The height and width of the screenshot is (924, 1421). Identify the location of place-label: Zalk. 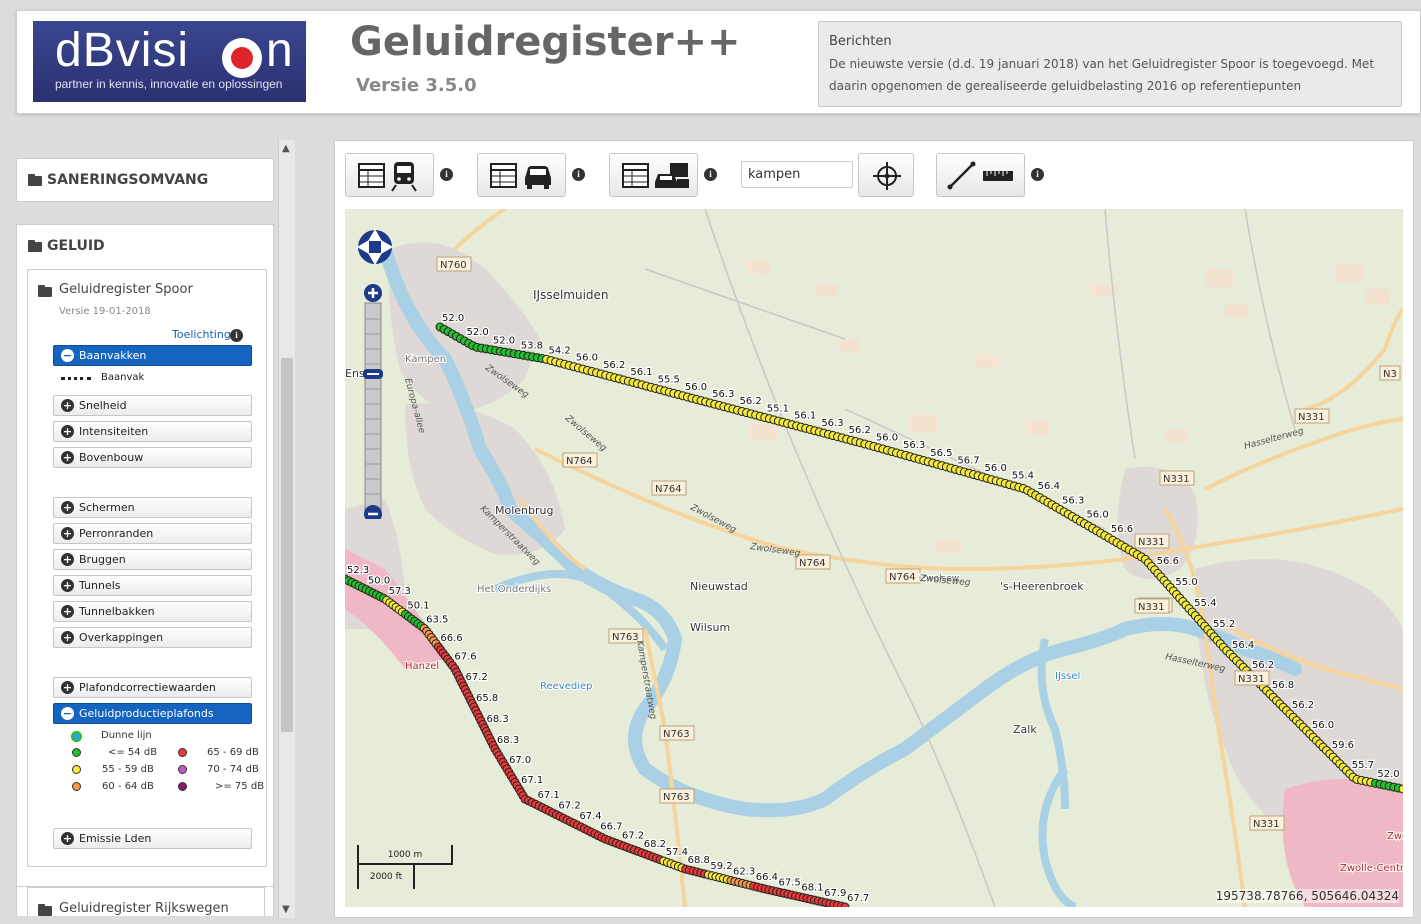
(1025, 729).